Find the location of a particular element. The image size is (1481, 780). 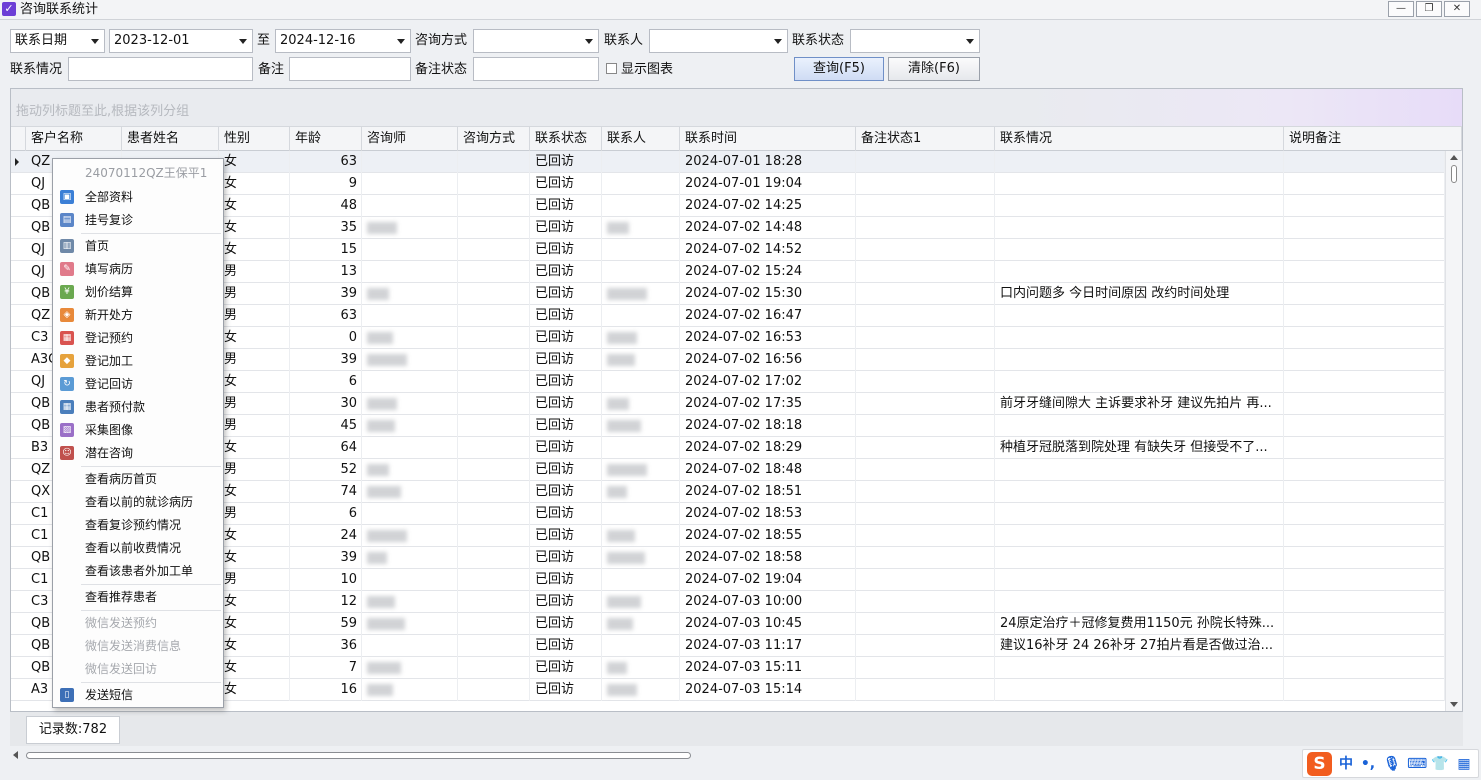

query-button: 查询(F5) is located at coordinates (839, 69).